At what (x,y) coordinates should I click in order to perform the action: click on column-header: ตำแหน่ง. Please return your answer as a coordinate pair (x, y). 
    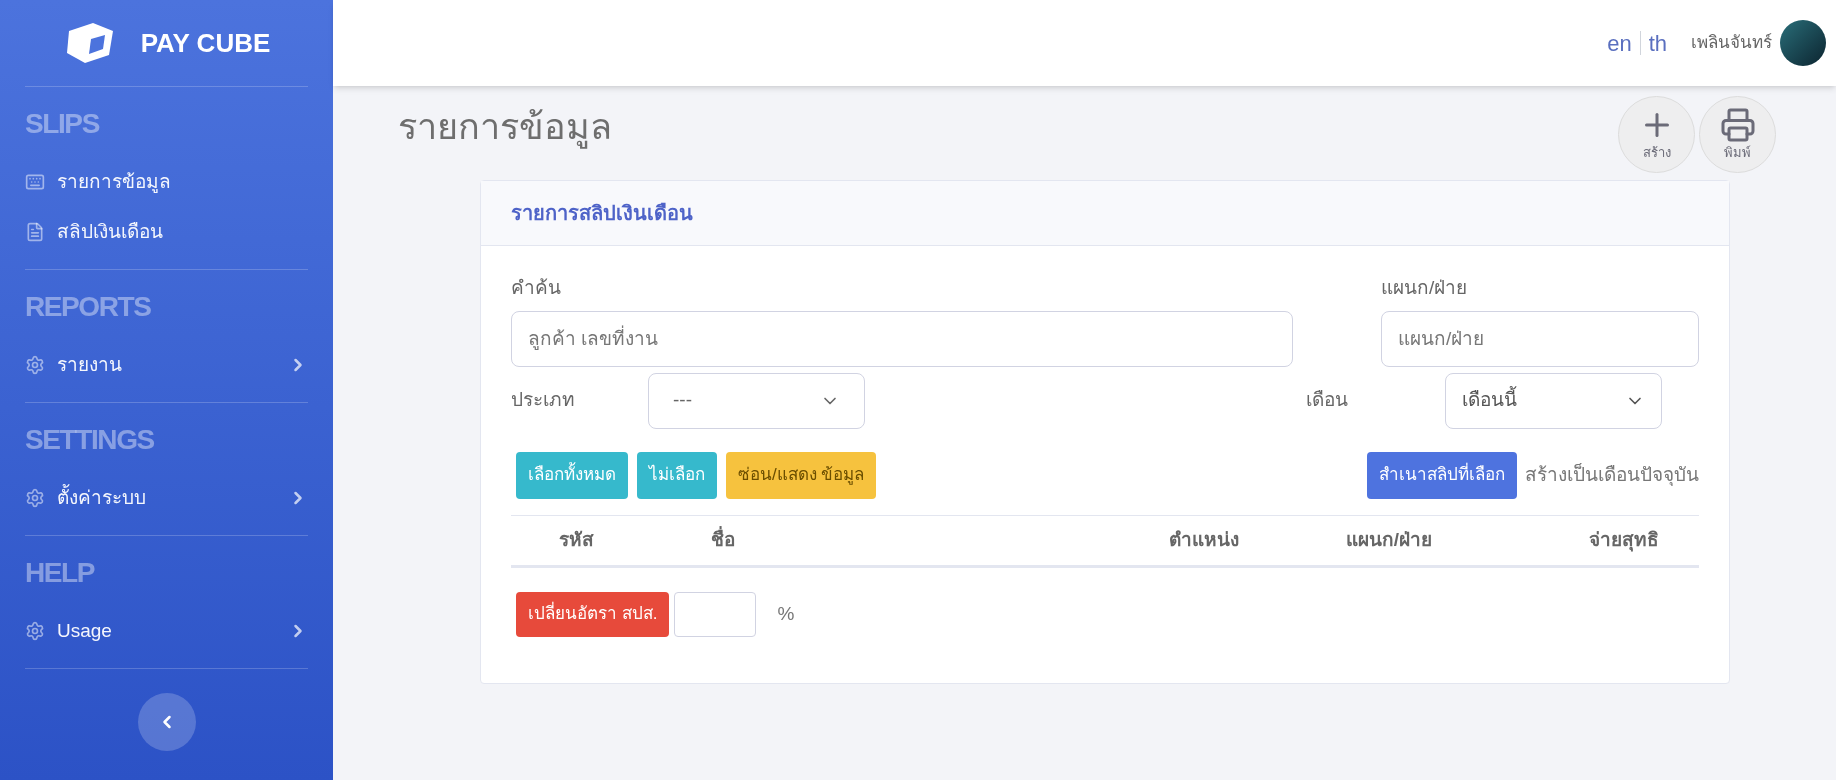
    Looking at the image, I should click on (1204, 539).